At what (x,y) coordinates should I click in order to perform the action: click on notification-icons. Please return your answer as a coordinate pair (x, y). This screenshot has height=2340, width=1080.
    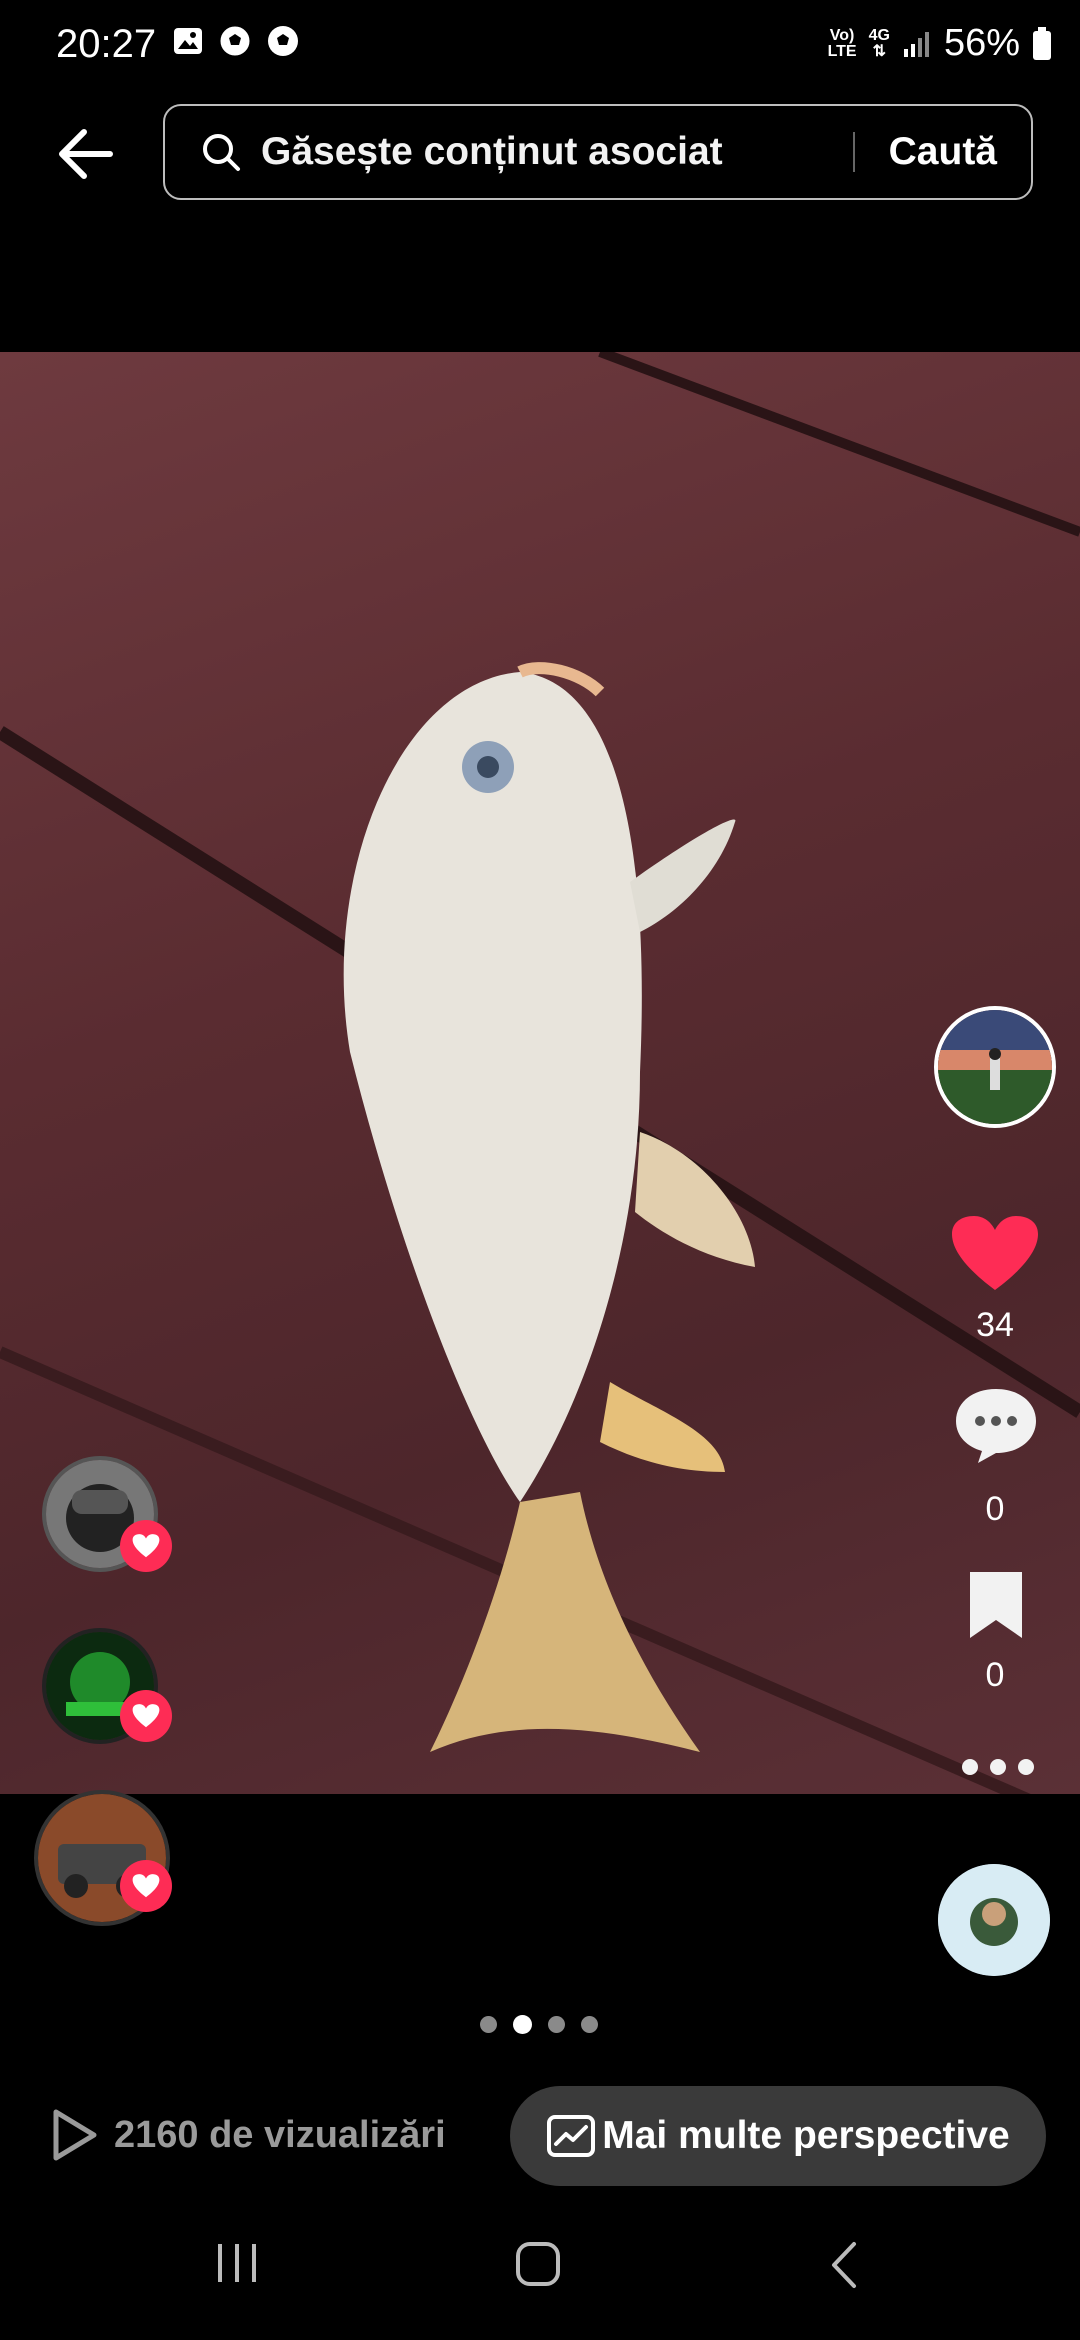
    Looking at the image, I should click on (236, 41).